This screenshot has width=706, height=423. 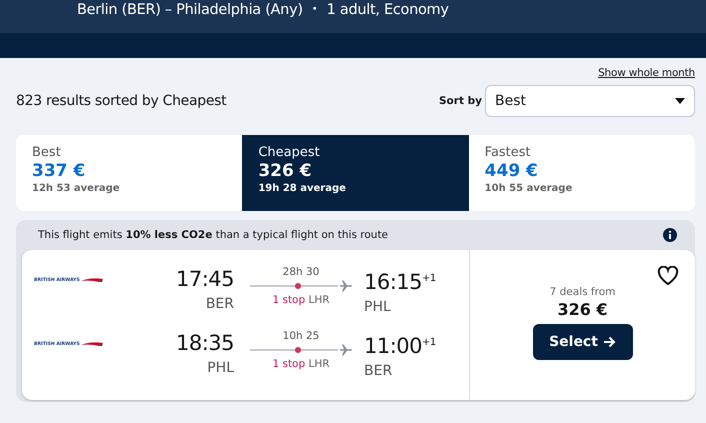 I want to click on results-summary: 823 results sorted by Cheapest, so click(x=122, y=101).